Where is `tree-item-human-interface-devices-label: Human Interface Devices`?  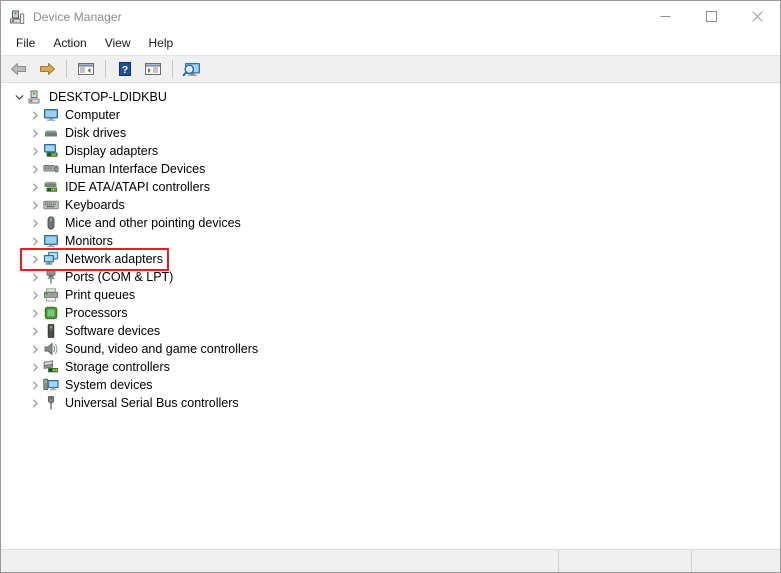
tree-item-human-interface-devices-label: Human Interface Devices is located at coordinates (135, 169).